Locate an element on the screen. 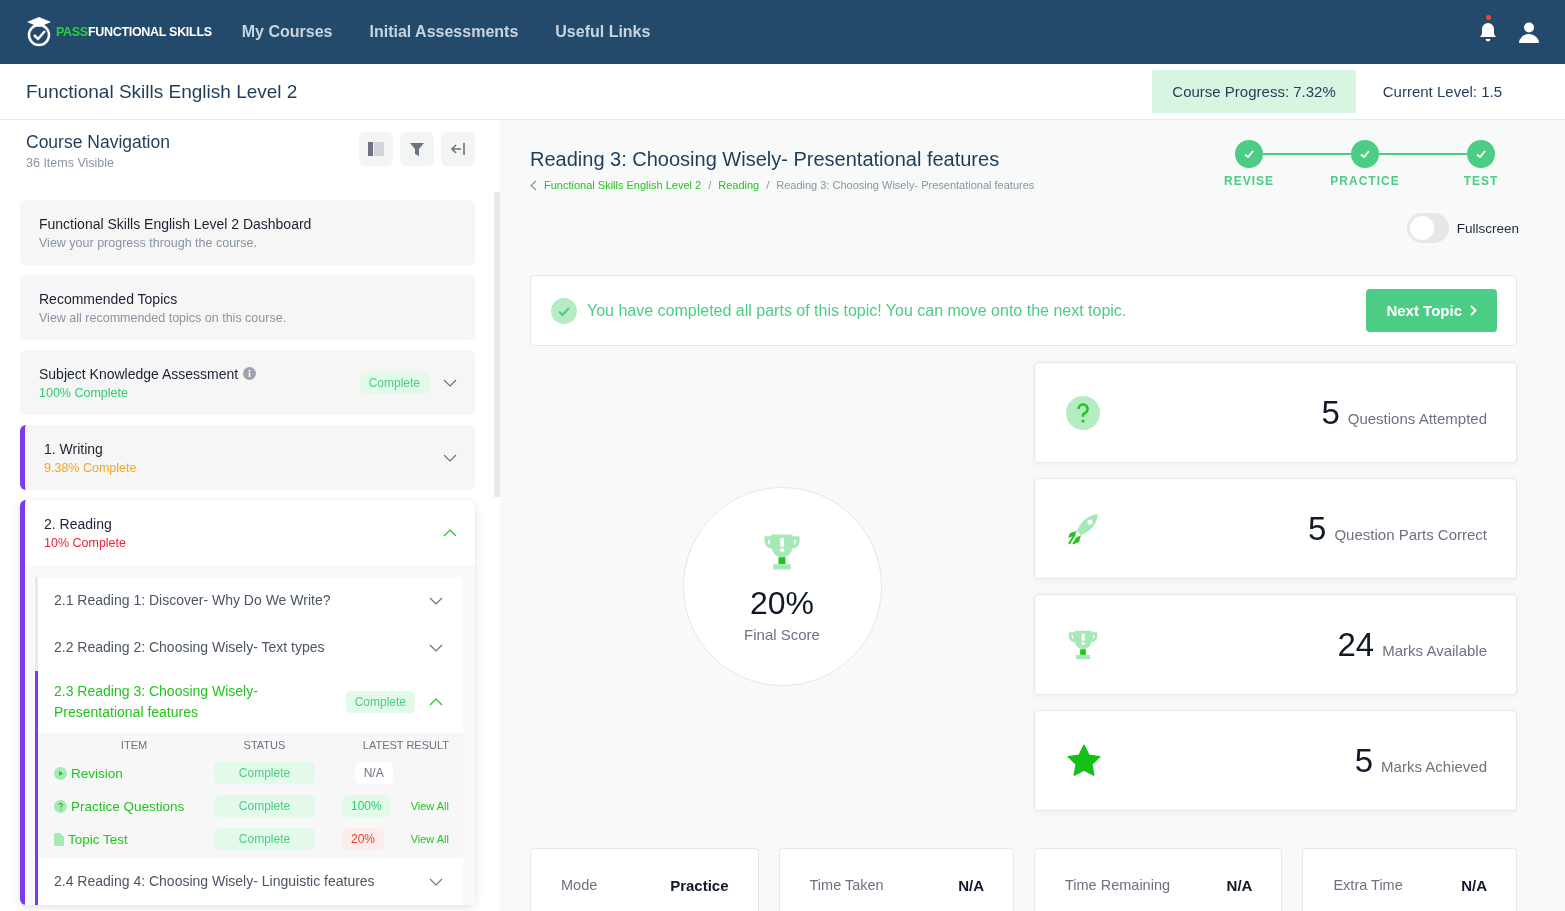 This screenshot has height=911, width=1565. filter-icon is located at coordinates (417, 149).